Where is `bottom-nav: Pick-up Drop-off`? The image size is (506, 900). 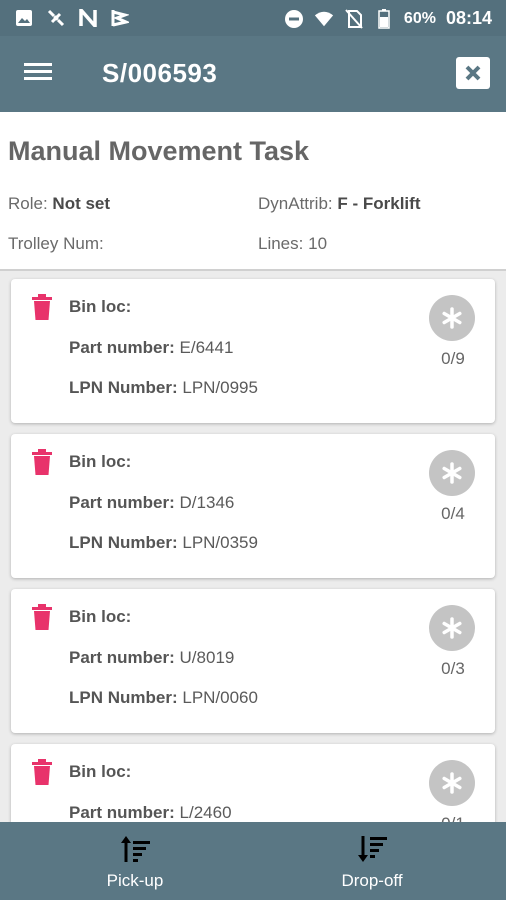
bottom-nav: Pick-up Drop-off is located at coordinates (253, 861).